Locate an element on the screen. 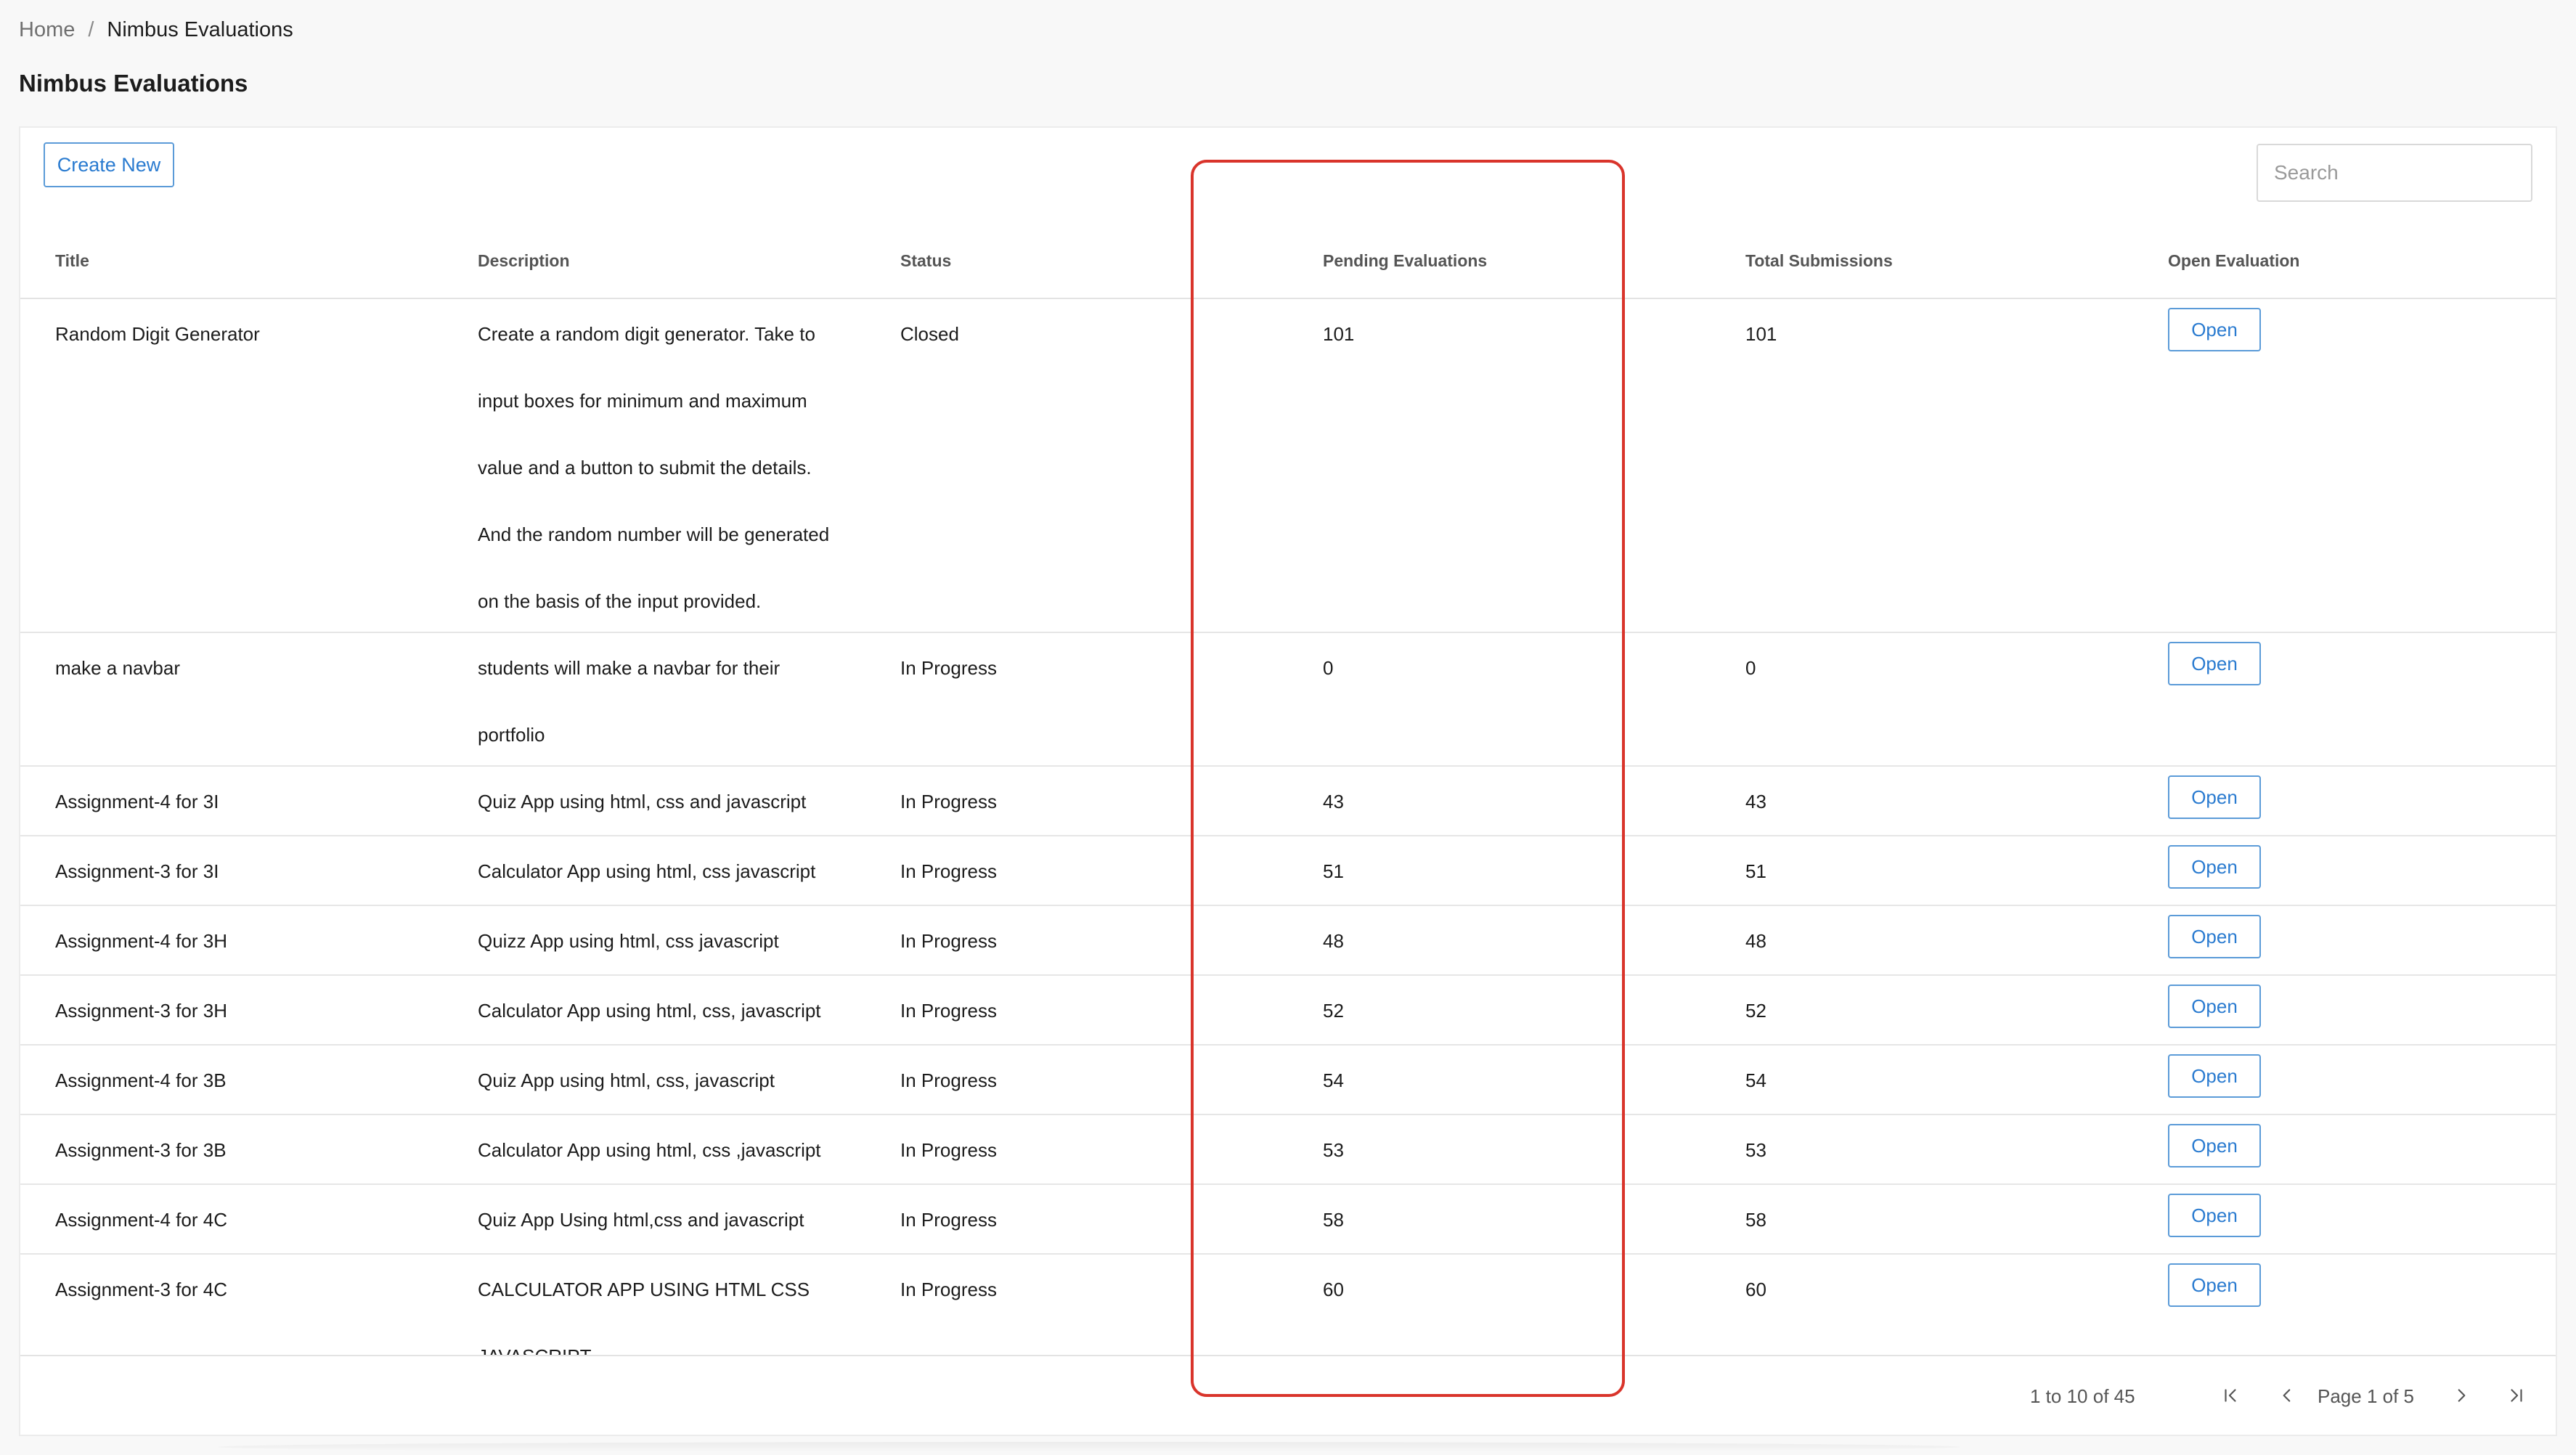 The width and height of the screenshot is (2576, 1455). first-page-icon is located at coordinates (2230, 1395).